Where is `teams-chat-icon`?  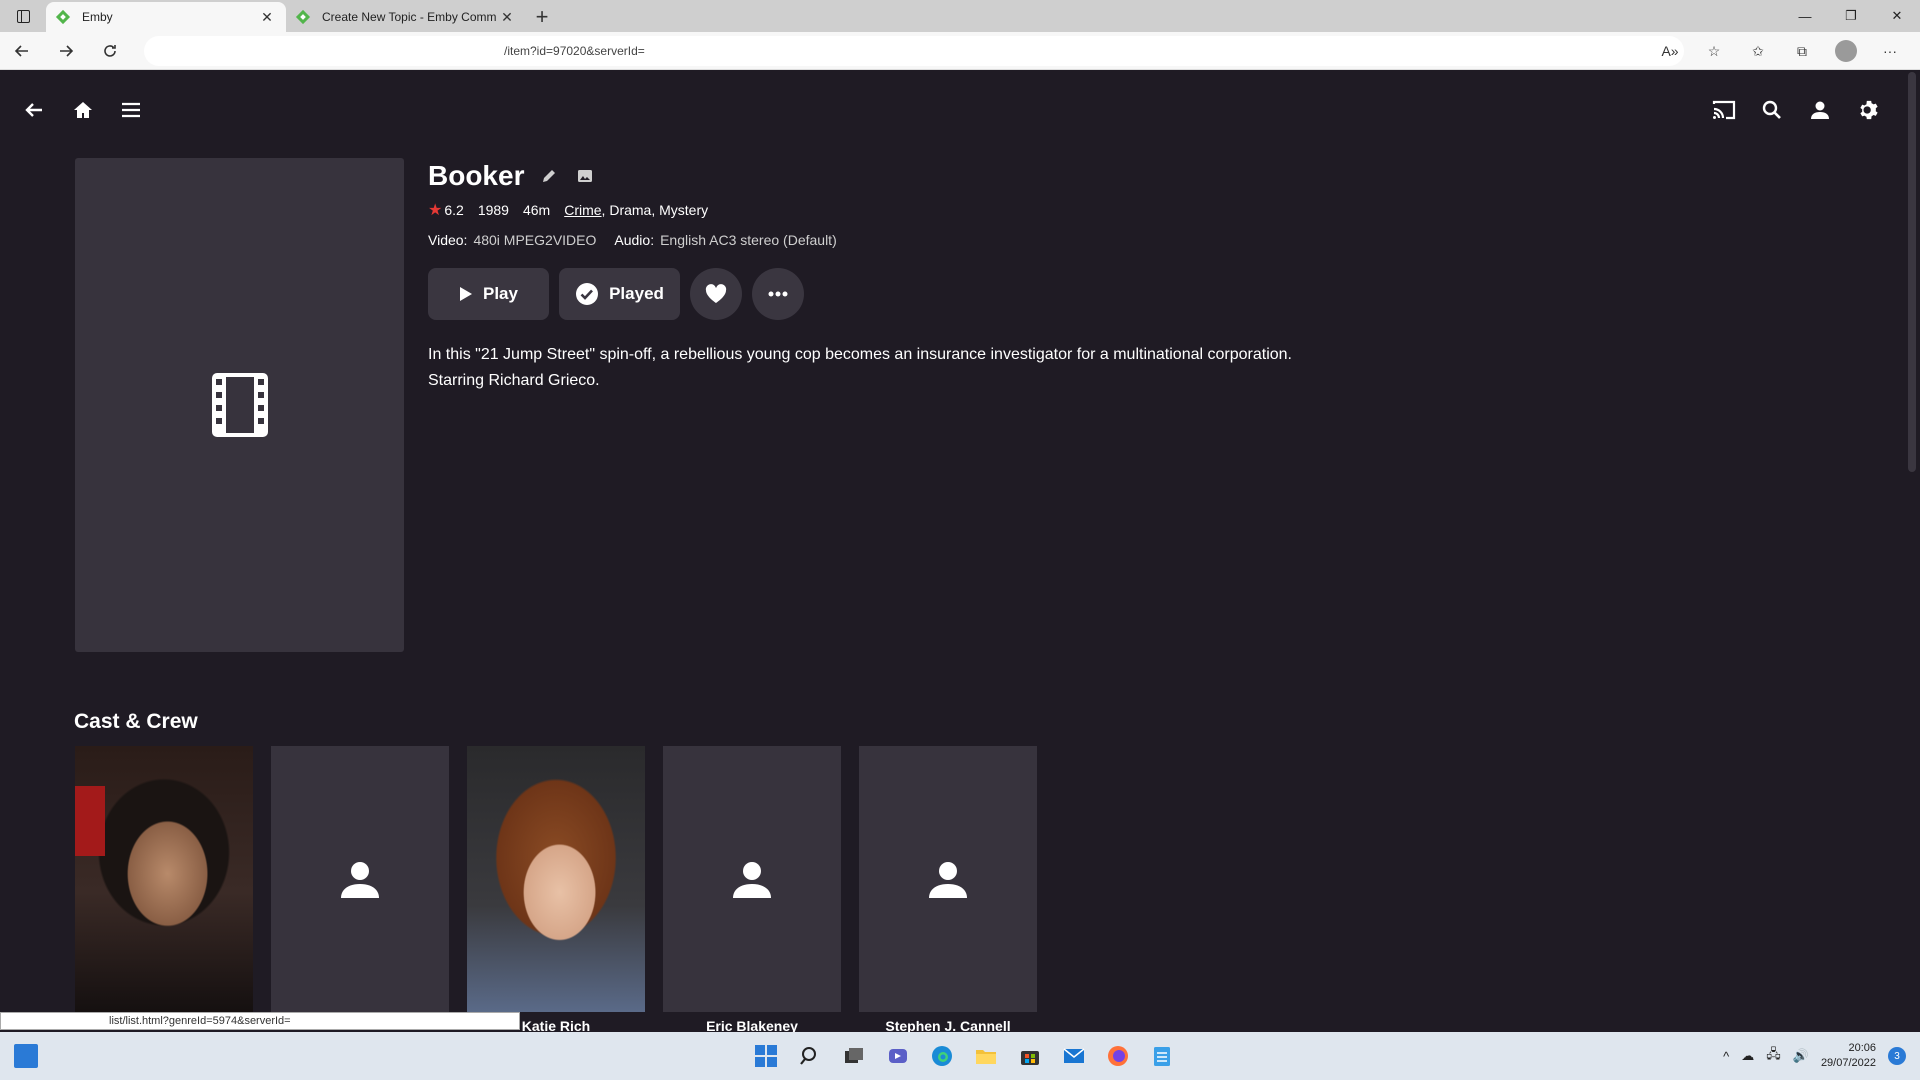 teams-chat-icon is located at coordinates (898, 1056).